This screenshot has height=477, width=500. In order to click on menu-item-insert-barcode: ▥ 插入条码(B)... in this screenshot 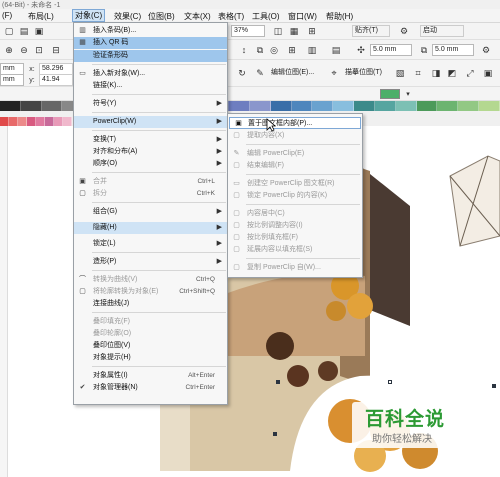, I will do `click(150, 31)`.